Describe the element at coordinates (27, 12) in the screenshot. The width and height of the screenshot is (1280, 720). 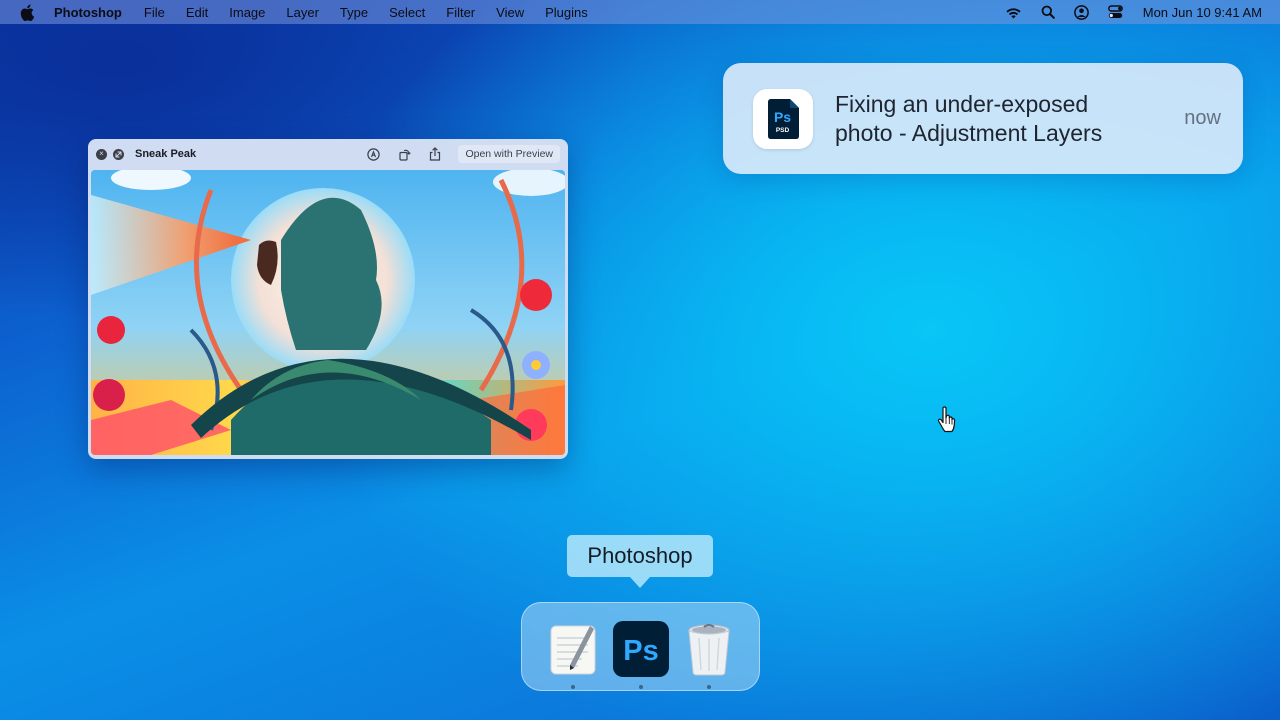
I see `apple-menu-icon` at that location.